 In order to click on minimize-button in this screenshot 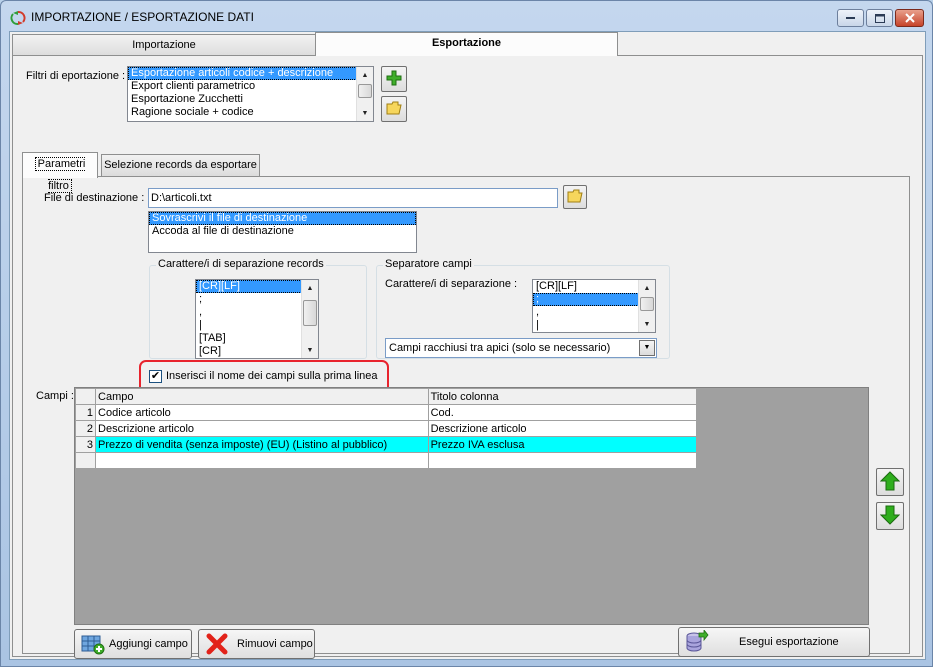, I will do `click(850, 18)`.